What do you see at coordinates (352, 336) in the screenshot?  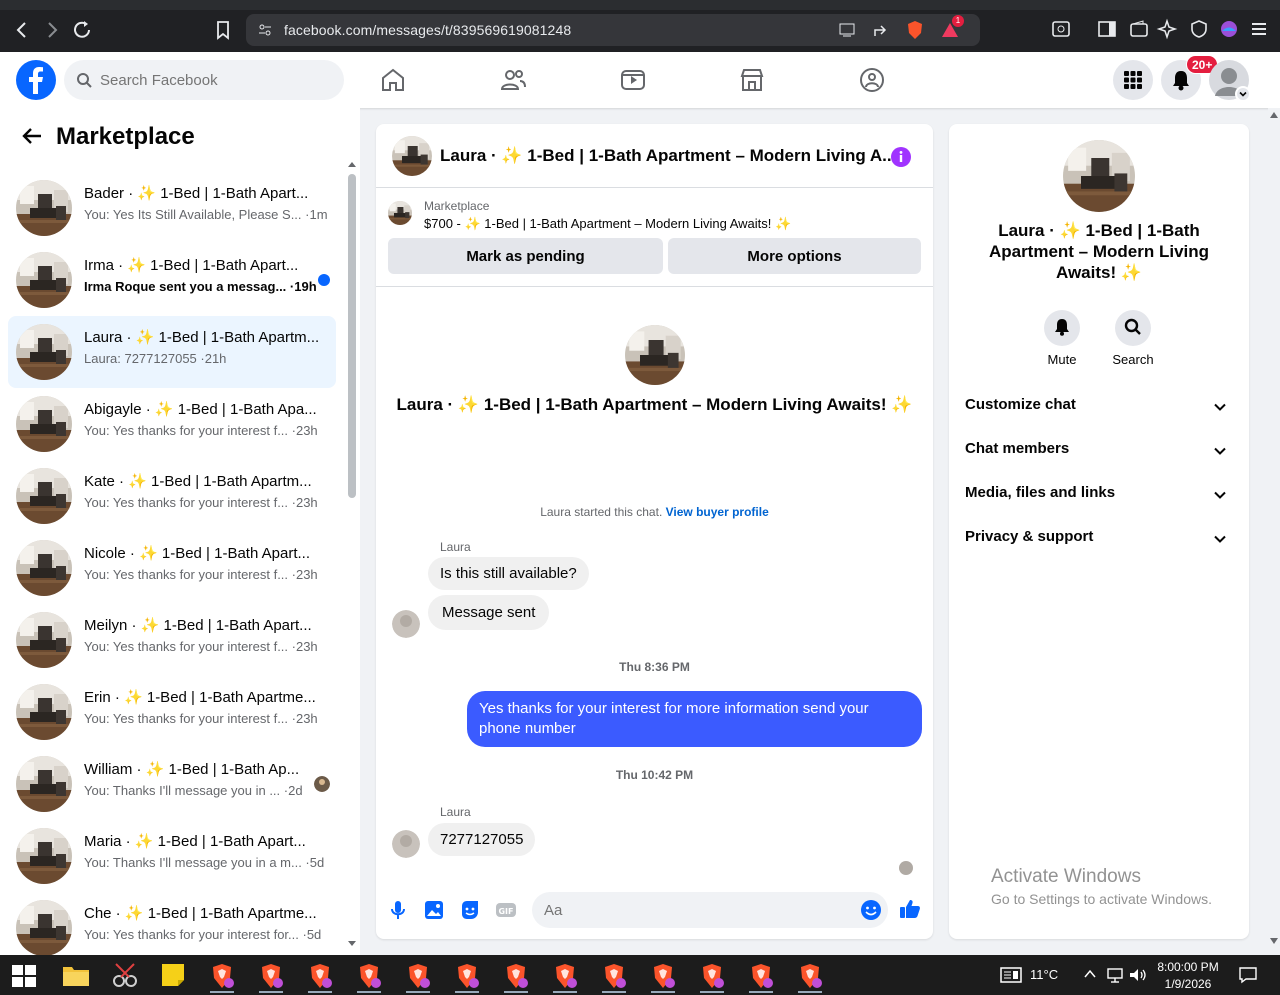 I see `sidebar-scrollbar` at bounding box center [352, 336].